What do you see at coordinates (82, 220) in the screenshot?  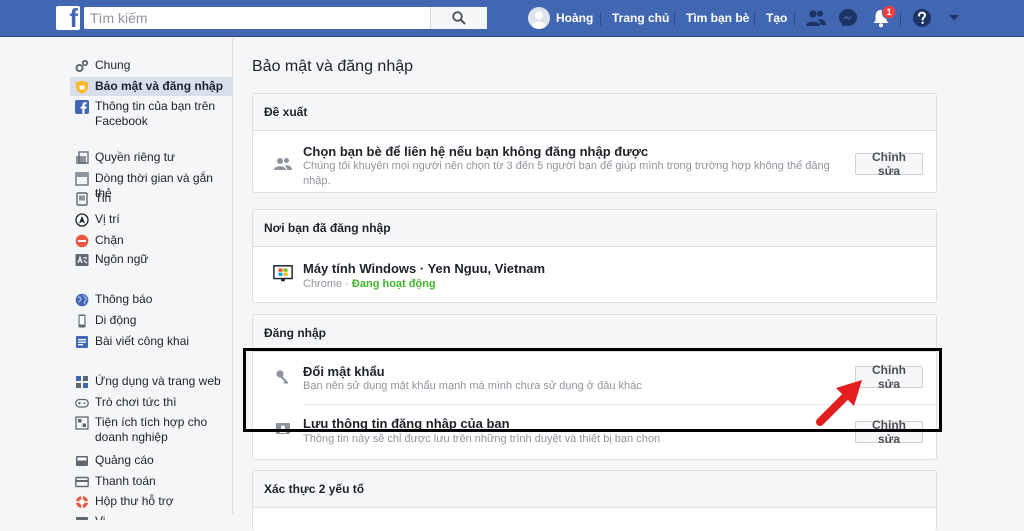 I see `location-icon` at bounding box center [82, 220].